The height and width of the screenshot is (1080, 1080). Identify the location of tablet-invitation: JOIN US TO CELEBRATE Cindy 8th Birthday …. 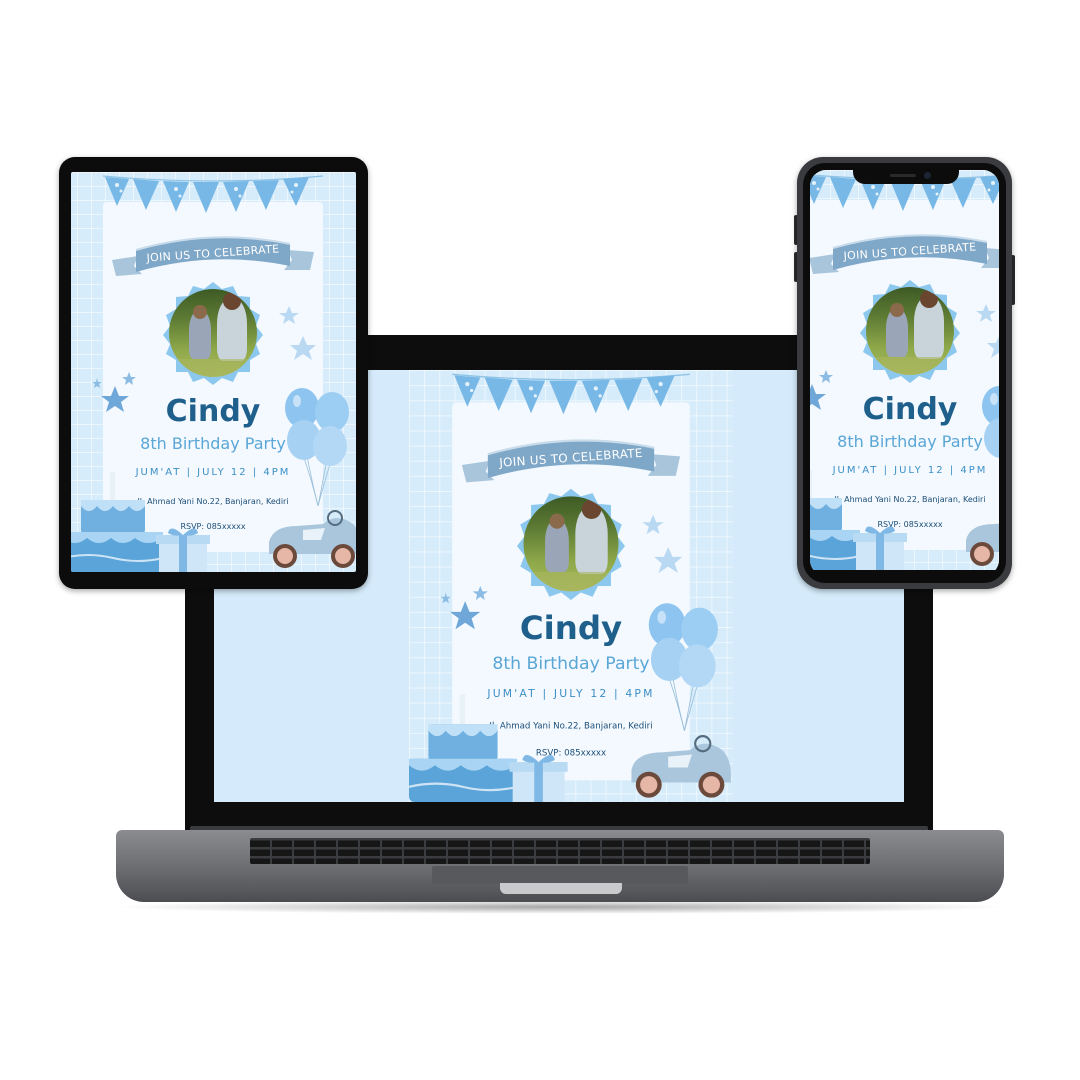
(213, 372).